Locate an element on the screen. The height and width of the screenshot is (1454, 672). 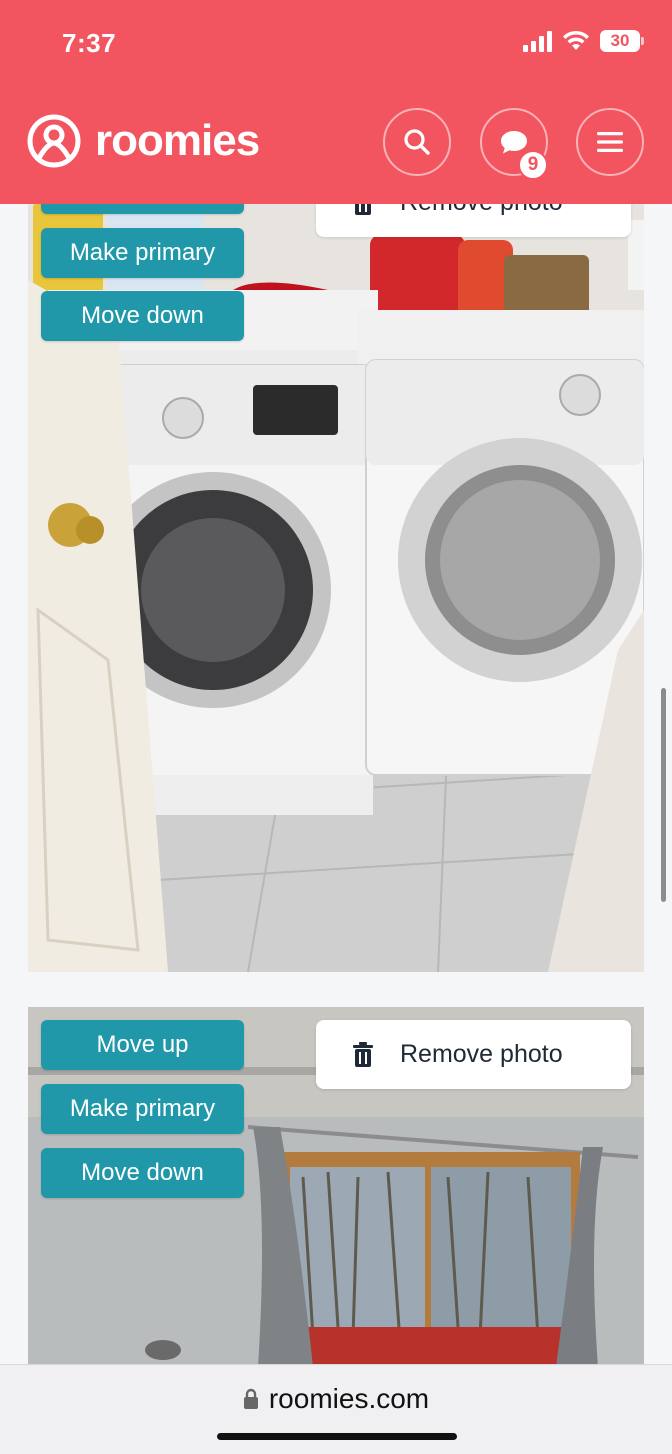
remove-photo-label: Remove photo is located at coordinates (481, 1054).